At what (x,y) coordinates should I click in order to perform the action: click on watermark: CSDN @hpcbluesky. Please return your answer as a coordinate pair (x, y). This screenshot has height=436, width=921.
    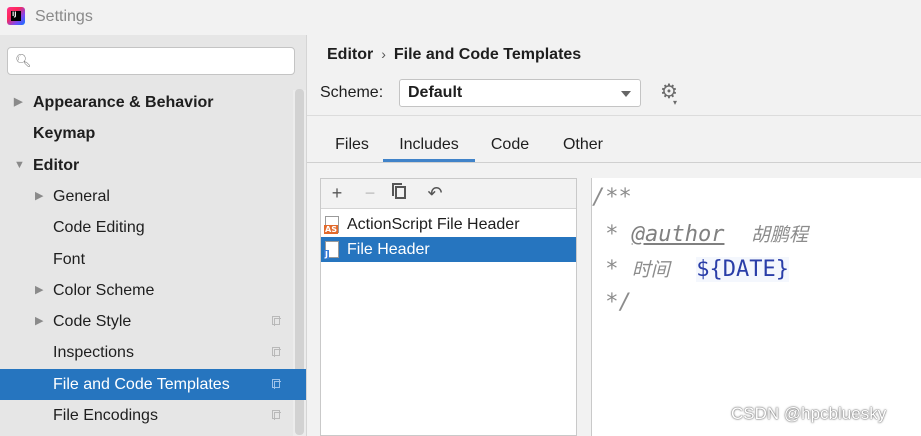
    Looking at the image, I should click on (809, 413).